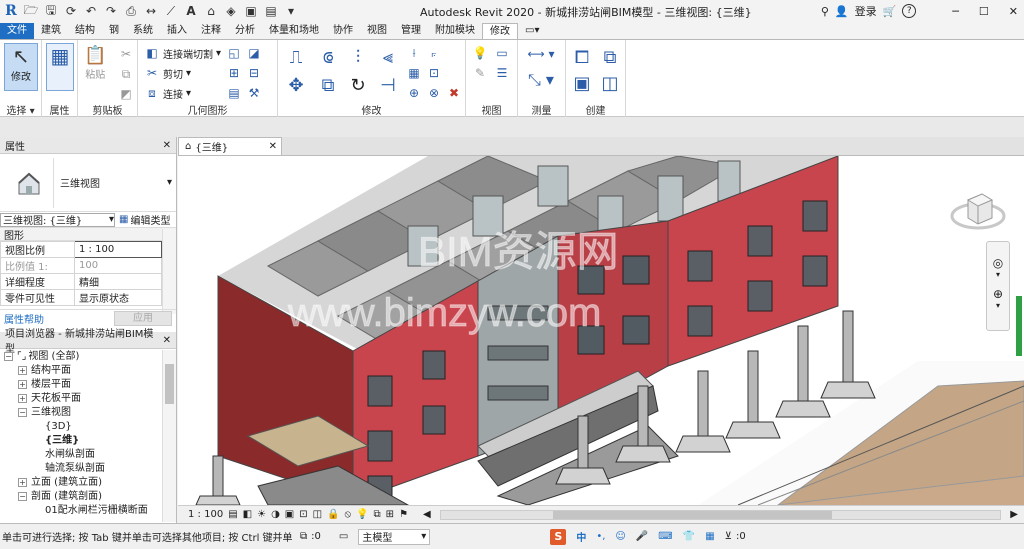 The image size is (1024, 549). Describe the element at coordinates (261, 514) in the screenshot. I see `sun-path-icon: ☀` at that location.